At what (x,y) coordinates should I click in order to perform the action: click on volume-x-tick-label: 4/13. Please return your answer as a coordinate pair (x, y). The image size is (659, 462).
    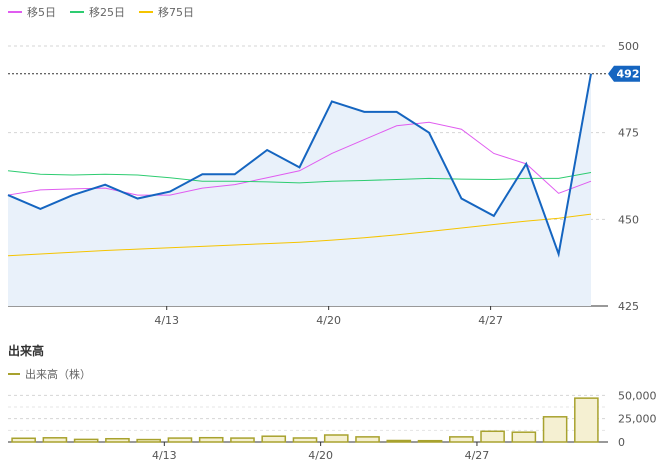
    Looking at the image, I should click on (164, 455).